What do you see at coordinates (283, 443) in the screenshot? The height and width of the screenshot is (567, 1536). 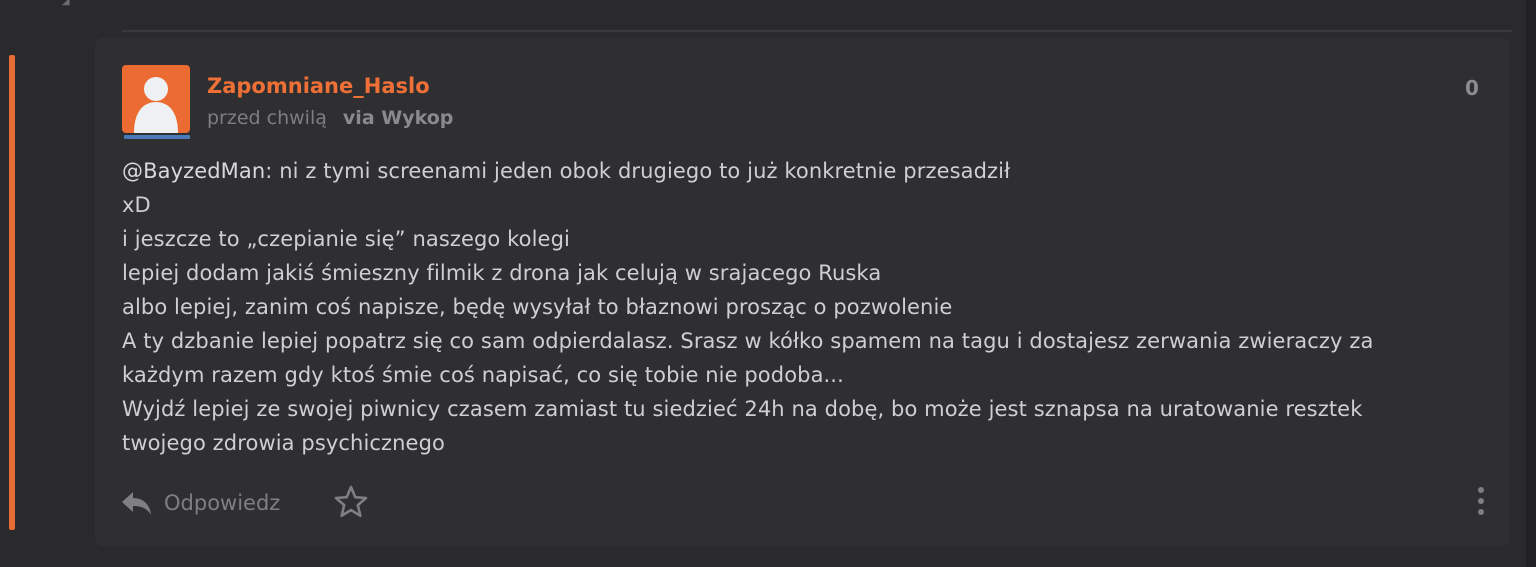 I see `body-line: twojego zdrowia psychicznego` at bounding box center [283, 443].